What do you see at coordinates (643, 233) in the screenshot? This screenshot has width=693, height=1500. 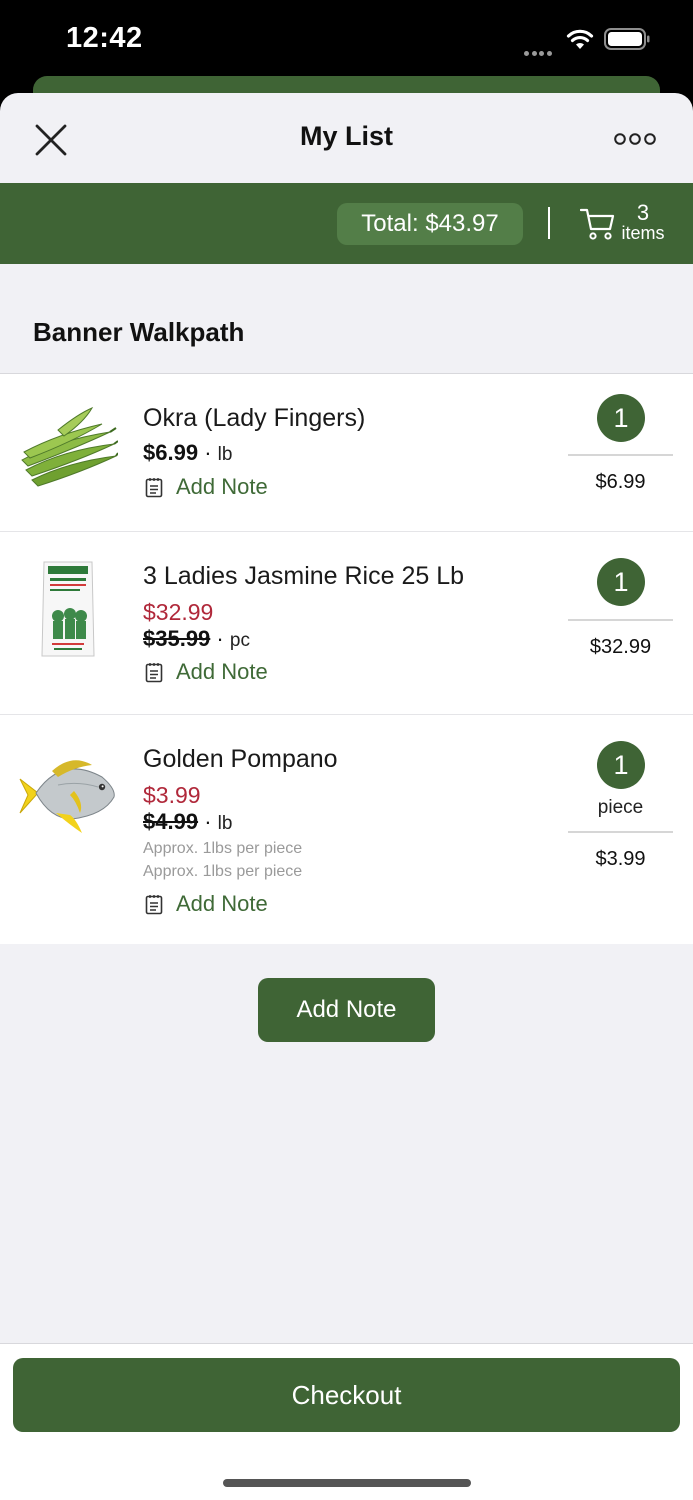 I see `cart-items-label: items` at bounding box center [643, 233].